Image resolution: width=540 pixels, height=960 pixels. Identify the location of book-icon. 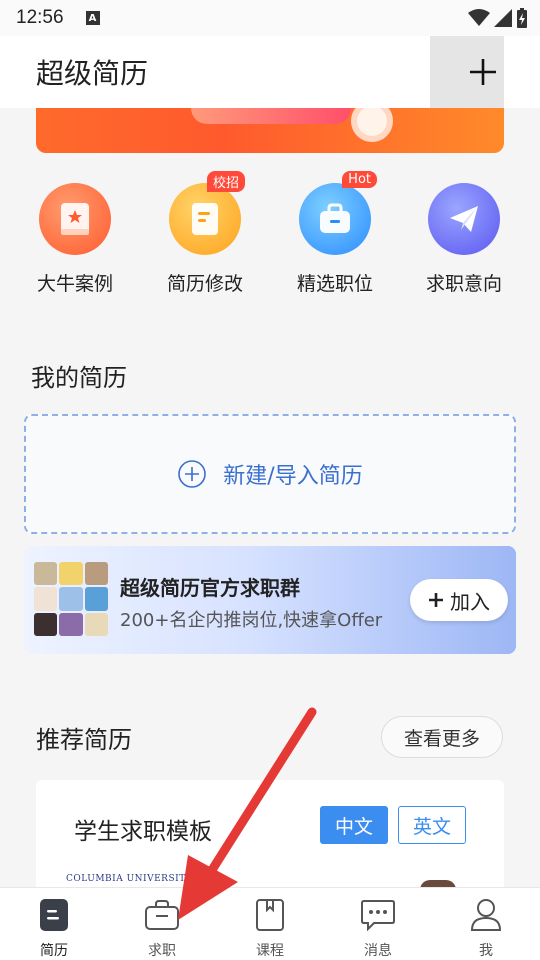
(270, 915).